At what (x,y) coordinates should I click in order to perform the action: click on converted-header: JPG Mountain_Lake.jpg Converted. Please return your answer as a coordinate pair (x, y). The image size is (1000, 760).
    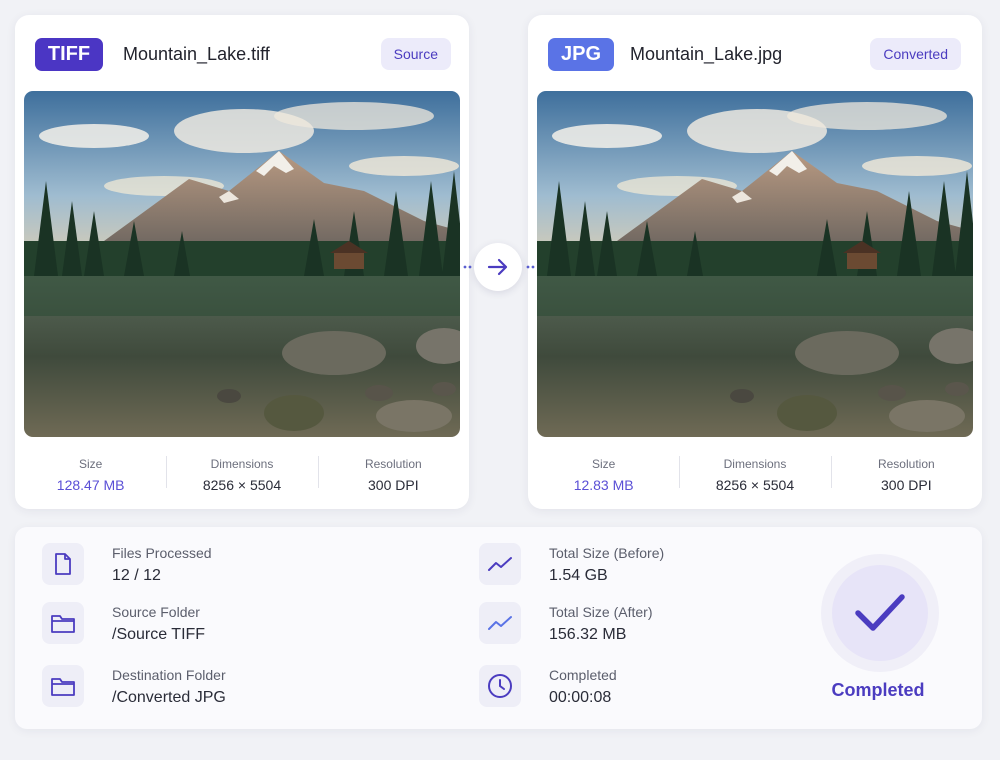
    Looking at the image, I should click on (755, 53).